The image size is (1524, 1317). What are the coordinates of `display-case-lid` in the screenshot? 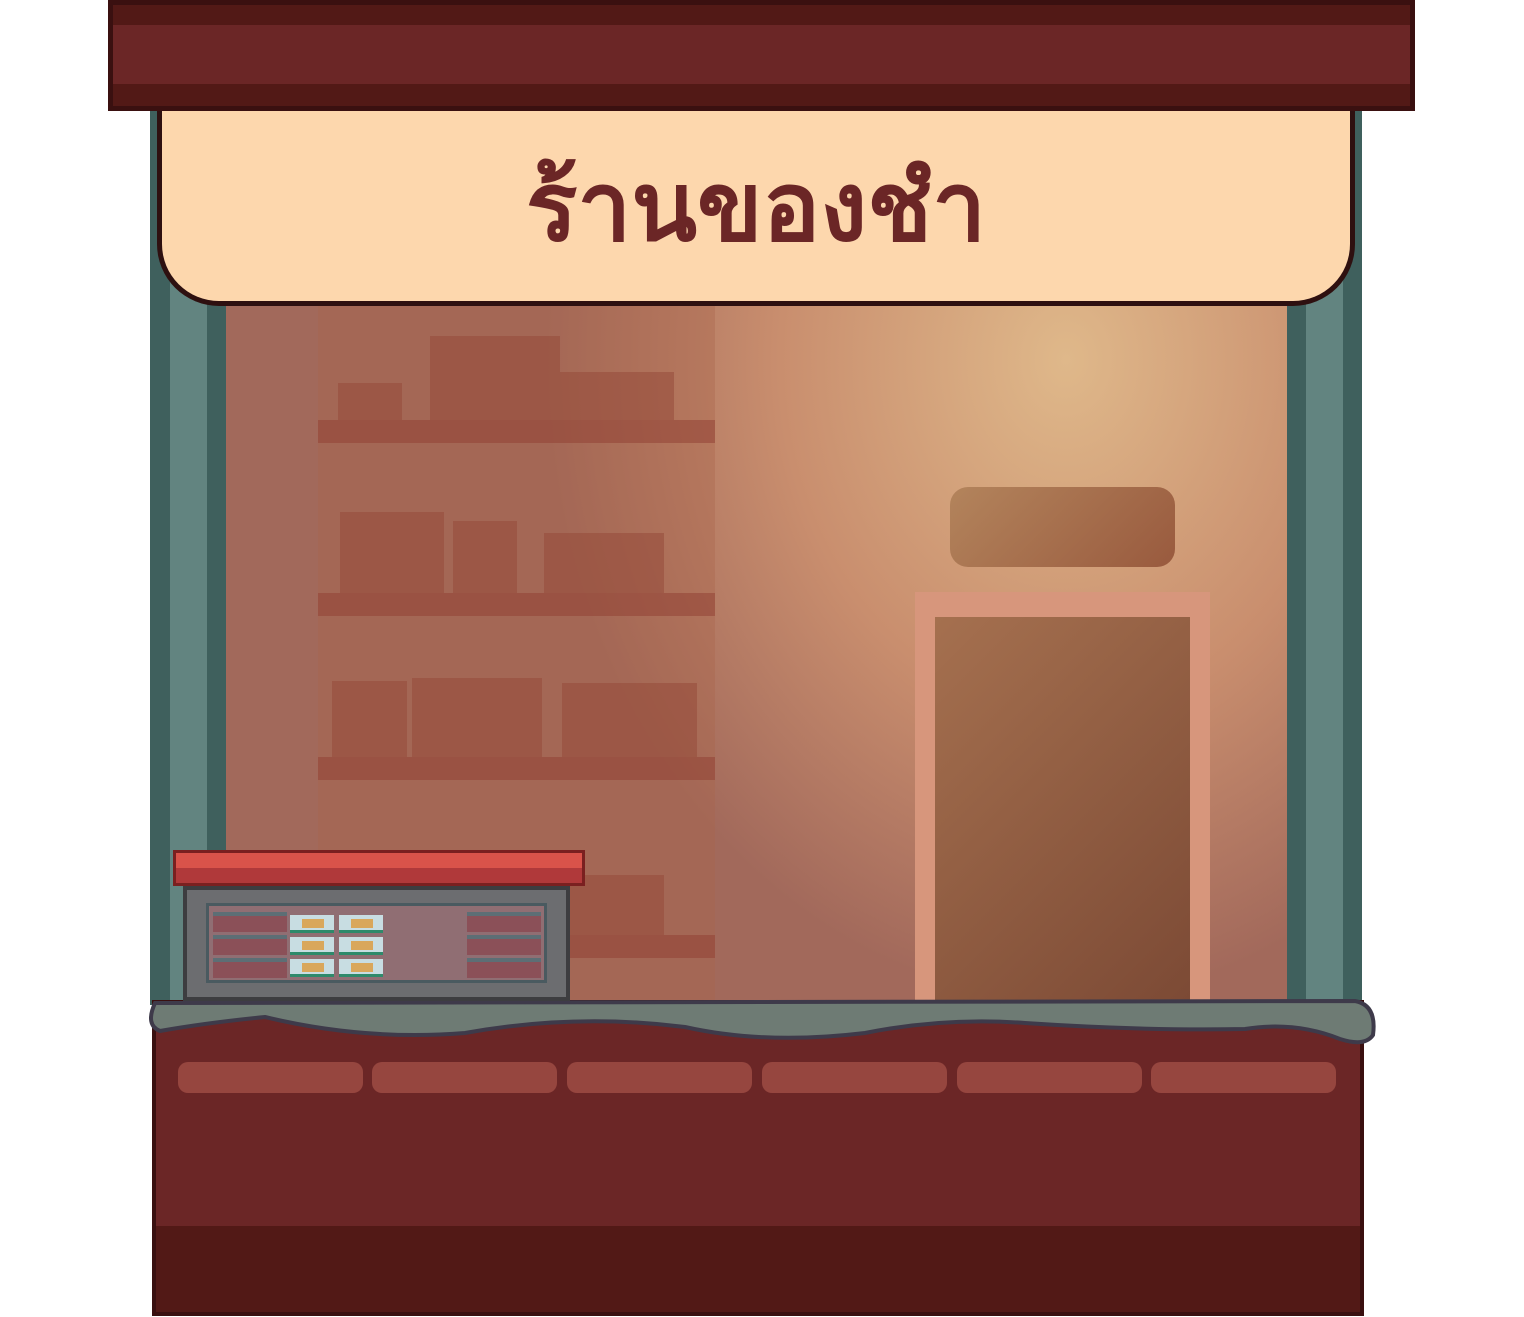 It's located at (379, 868).